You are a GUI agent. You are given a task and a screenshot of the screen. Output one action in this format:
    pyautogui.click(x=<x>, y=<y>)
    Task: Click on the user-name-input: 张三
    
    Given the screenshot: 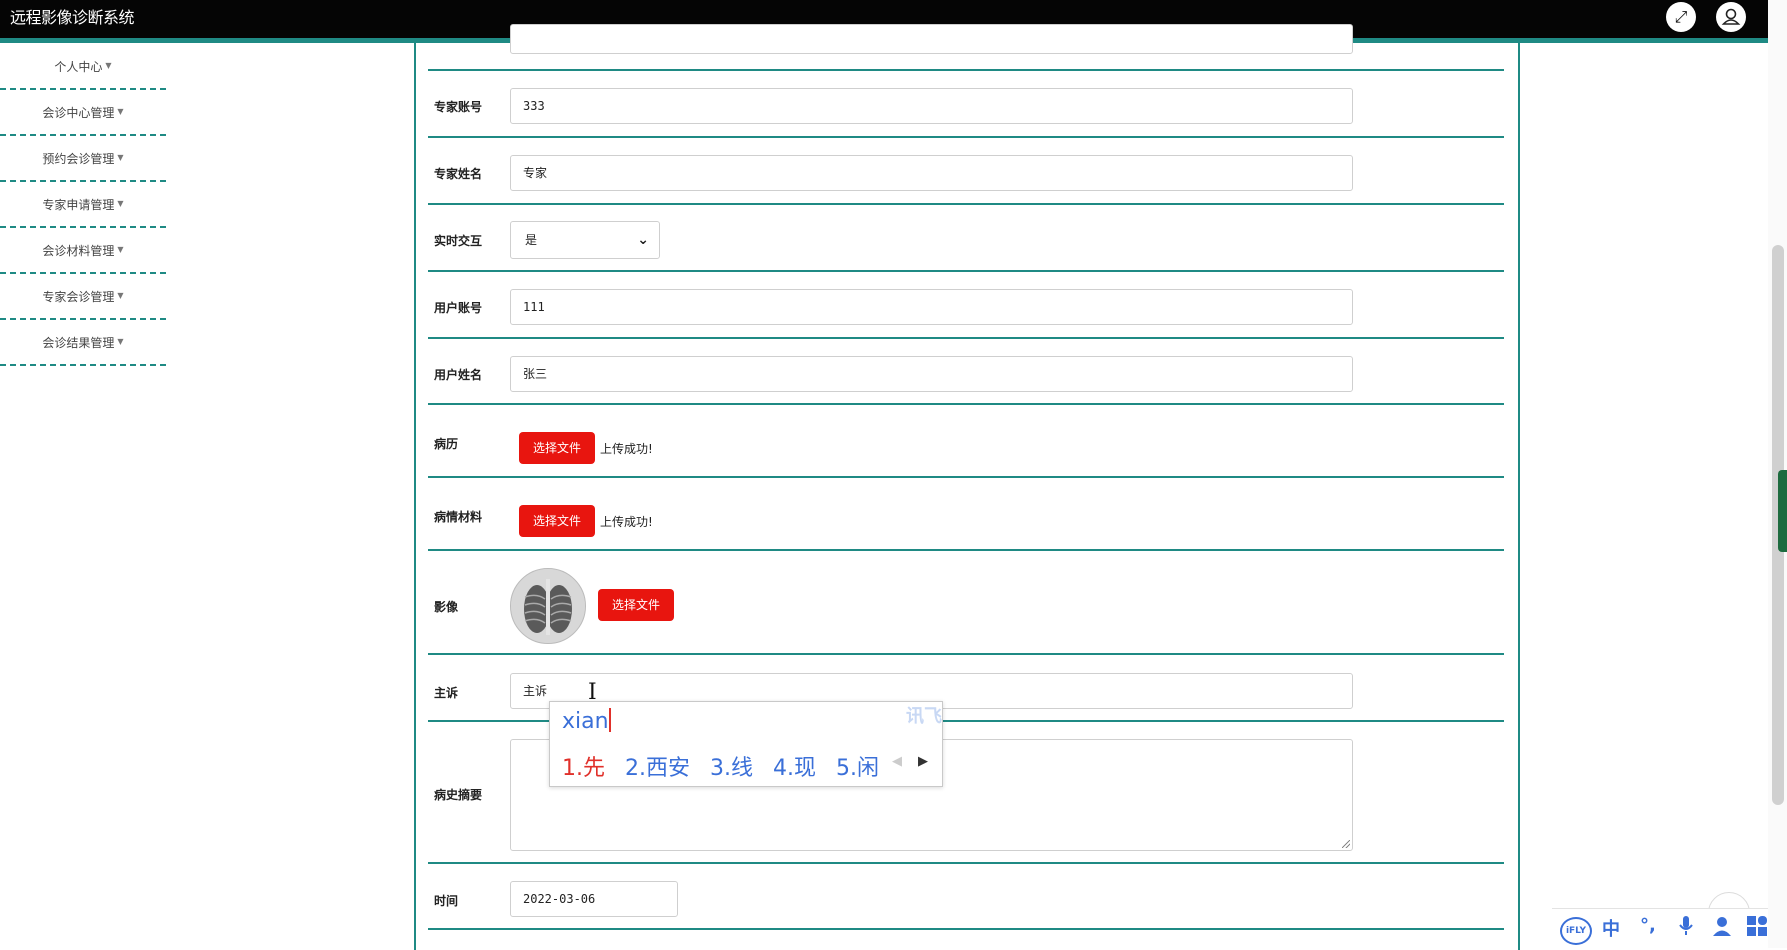 What is the action you would take?
    pyautogui.click(x=931, y=374)
    